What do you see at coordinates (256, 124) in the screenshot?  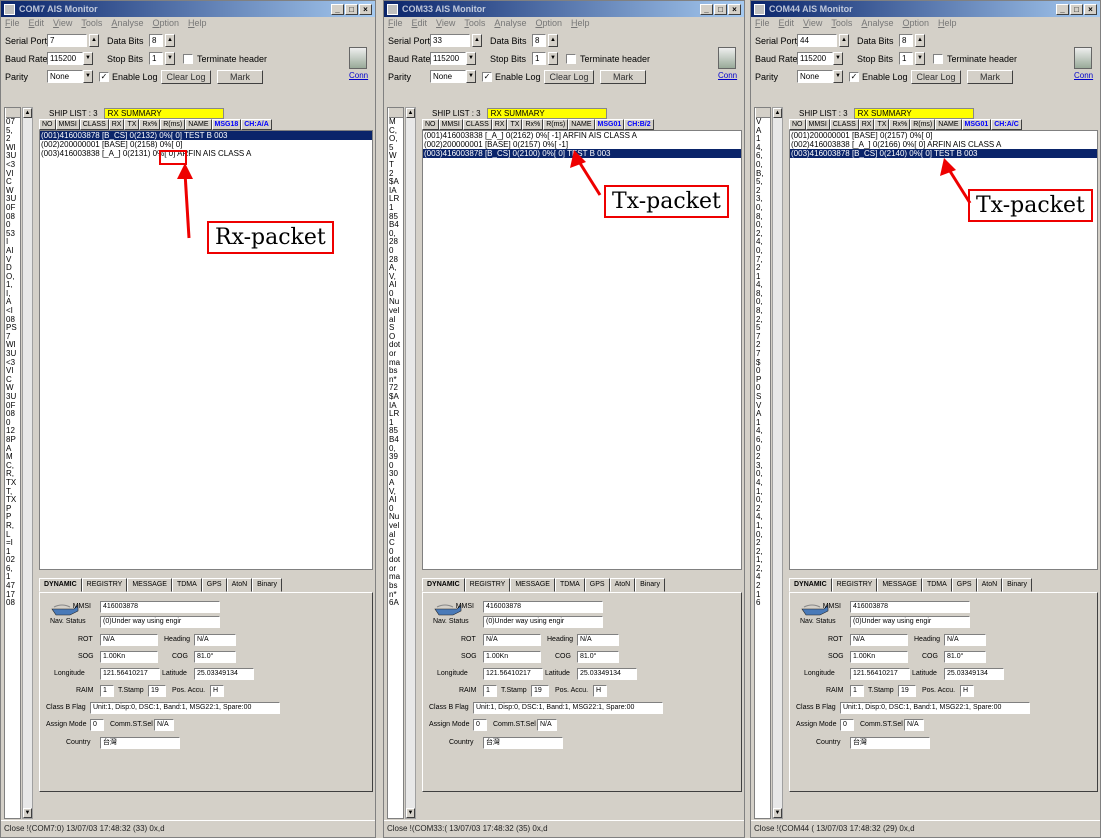 I see `column-header-channel: CH:A/A` at bounding box center [256, 124].